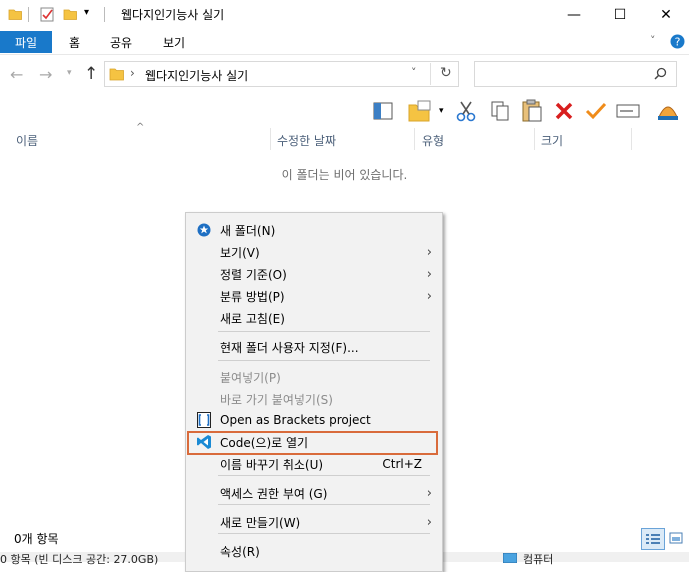  What do you see at coordinates (250, 377) in the screenshot?
I see `menu-item-label: 붙여넣기(P)` at bounding box center [250, 377].